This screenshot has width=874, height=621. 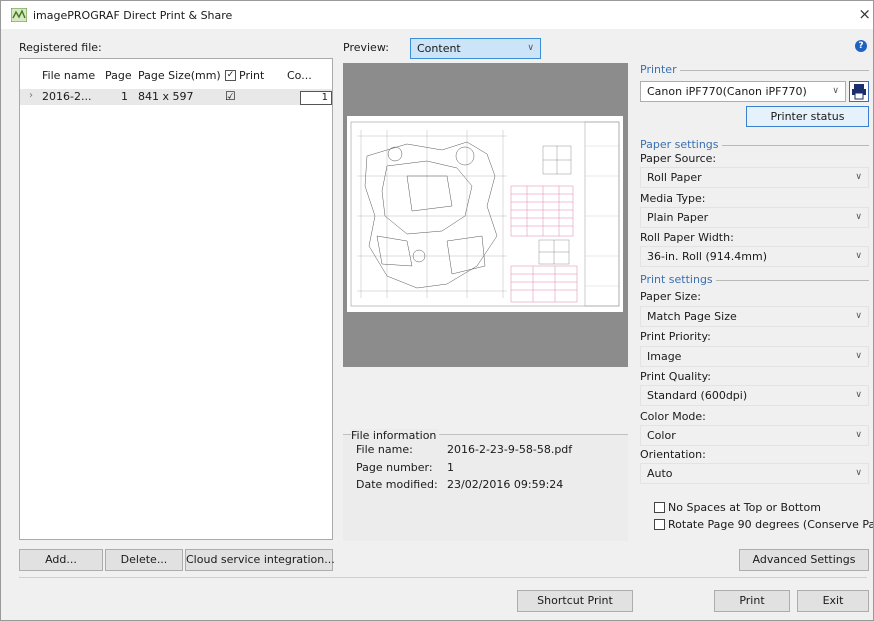 I want to click on file-information-title: File information, so click(x=395, y=435).